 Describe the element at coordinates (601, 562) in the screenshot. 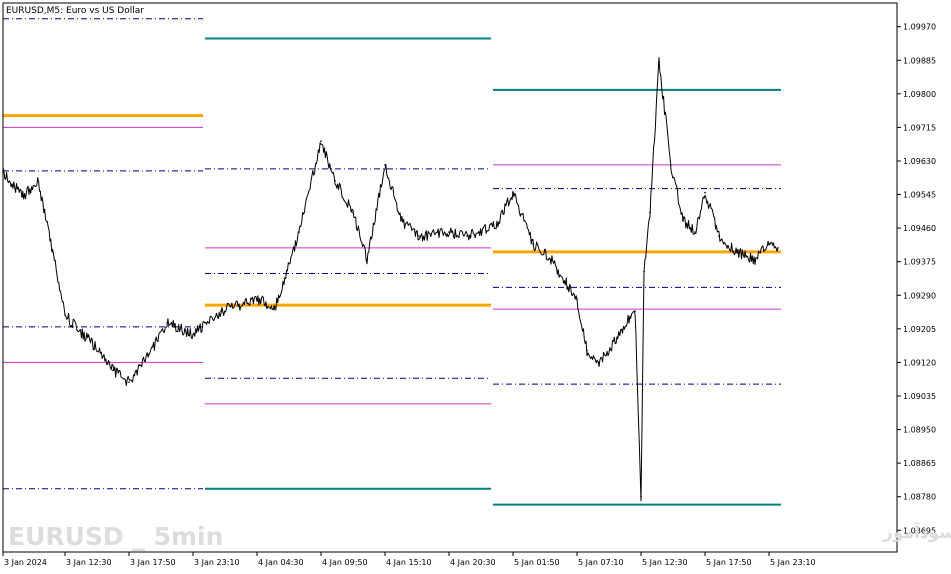

I see `x-tick-label: 5 Jan 07:10` at that location.